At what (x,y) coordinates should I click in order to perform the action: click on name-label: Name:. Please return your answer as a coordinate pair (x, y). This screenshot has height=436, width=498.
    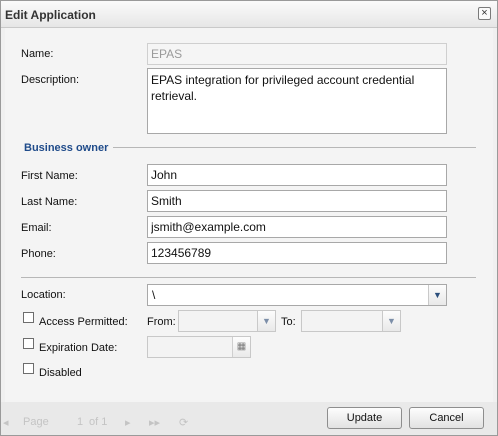
    Looking at the image, I should click on (37, 54).